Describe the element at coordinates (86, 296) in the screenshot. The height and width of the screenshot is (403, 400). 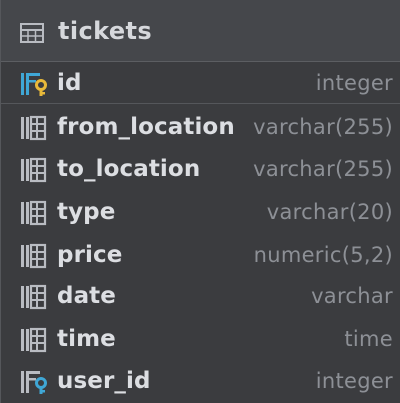
I see `column-name: date` at that location.